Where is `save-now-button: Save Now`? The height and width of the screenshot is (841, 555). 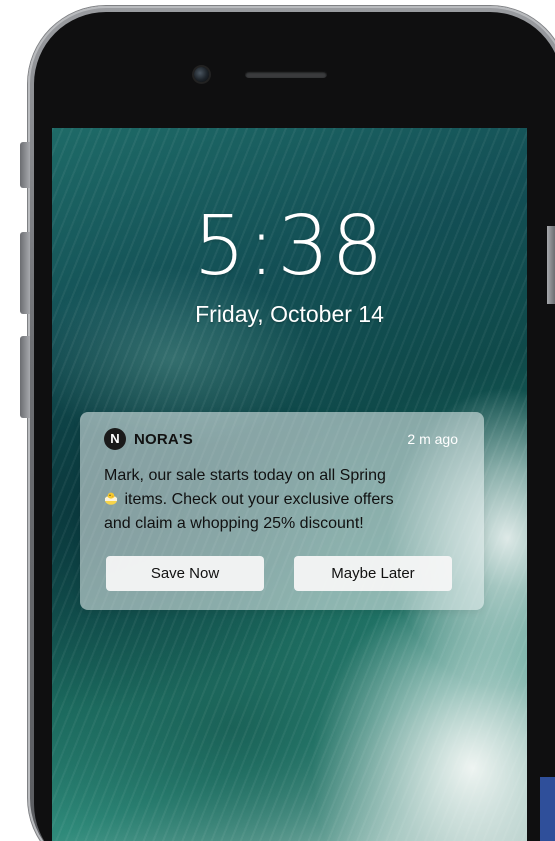 save-now-button: Save Now is located at coordinates (185, 573).